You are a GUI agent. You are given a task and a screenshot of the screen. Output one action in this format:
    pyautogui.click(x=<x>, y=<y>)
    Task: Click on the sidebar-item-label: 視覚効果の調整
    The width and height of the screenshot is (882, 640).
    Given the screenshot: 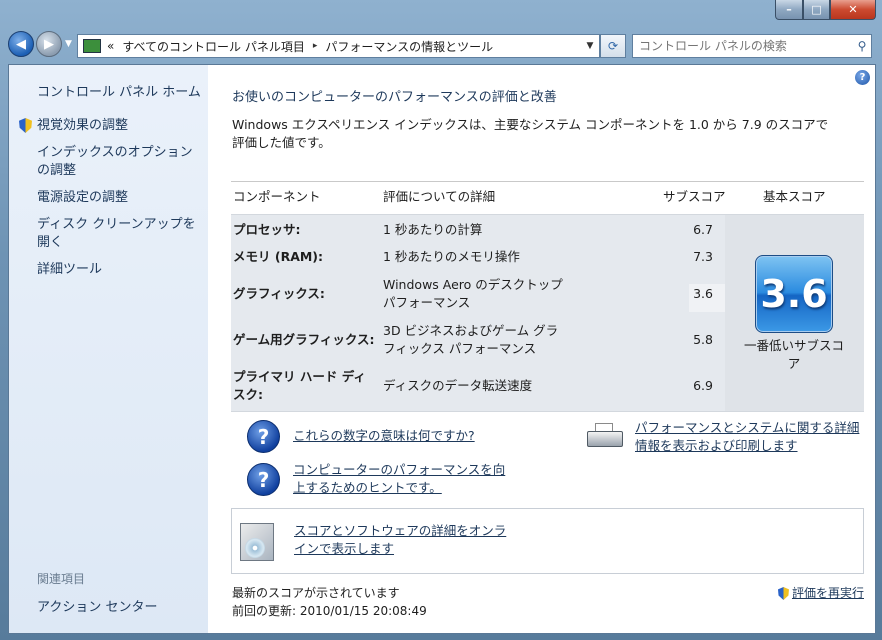 What is the action you would take?
    pyautogui.click(x=82, y=126)
    